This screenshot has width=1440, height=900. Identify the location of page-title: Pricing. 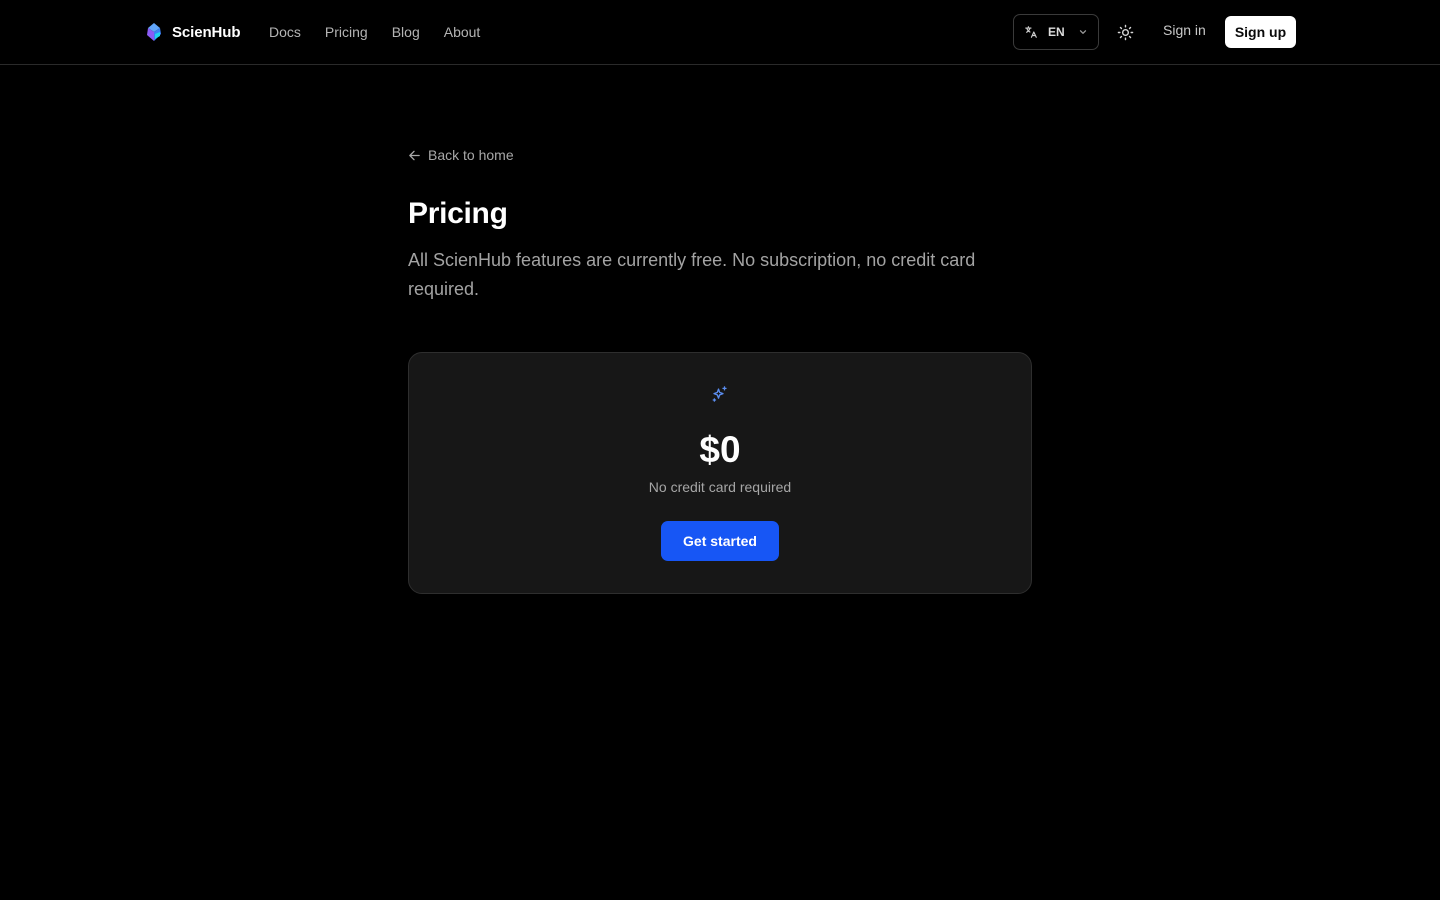
(458, 213).